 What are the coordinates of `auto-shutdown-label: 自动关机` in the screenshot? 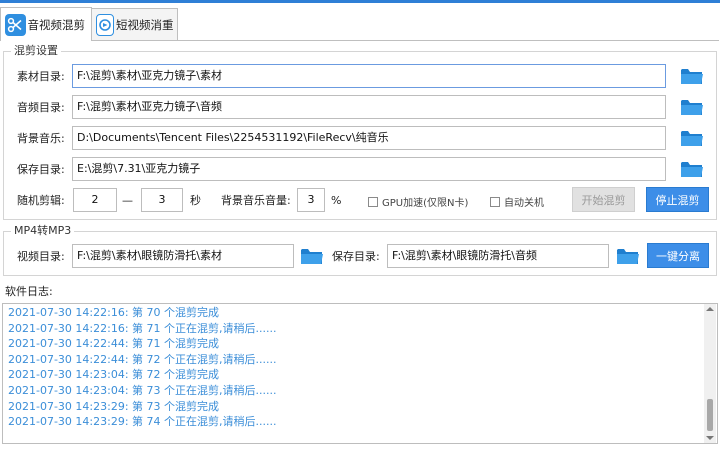 It's located at (524, 203).